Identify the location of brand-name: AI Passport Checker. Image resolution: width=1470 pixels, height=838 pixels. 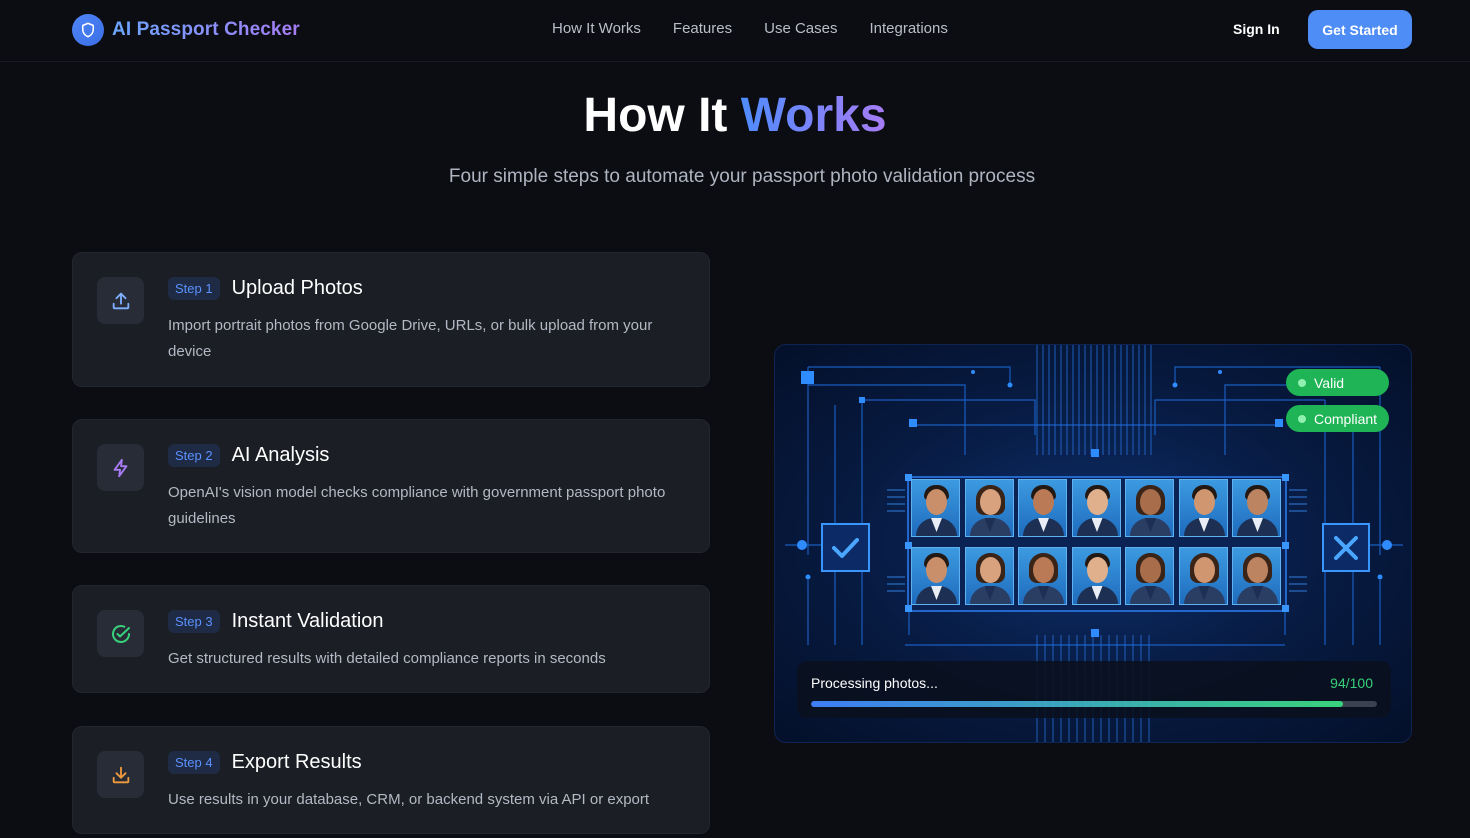
(206, 29).